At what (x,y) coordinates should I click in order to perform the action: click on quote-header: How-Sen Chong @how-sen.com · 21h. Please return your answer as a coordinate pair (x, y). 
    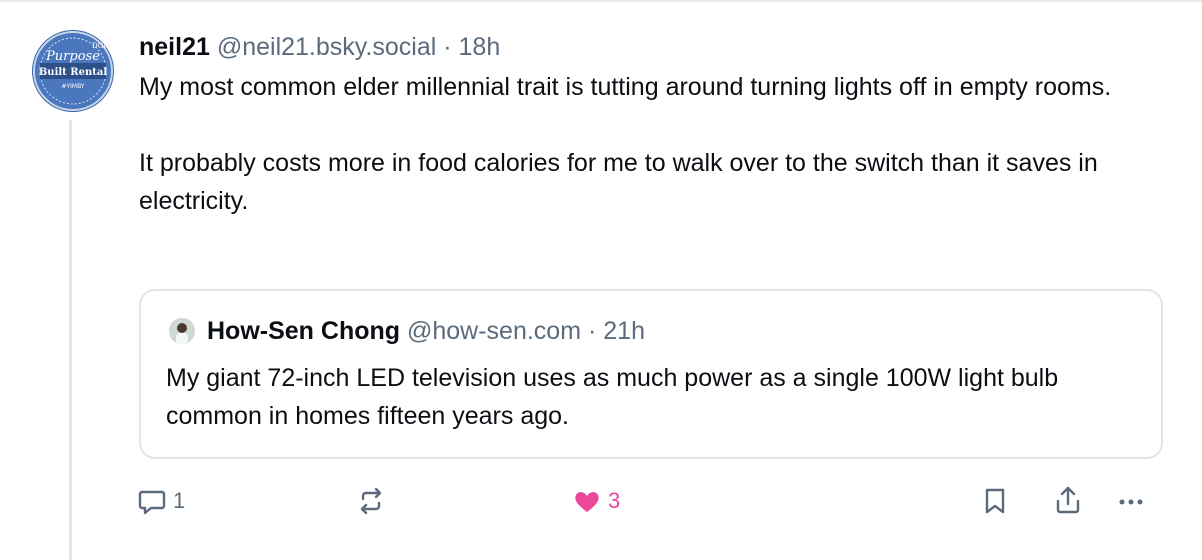
    Looking at the image, I should click on (407, 331).